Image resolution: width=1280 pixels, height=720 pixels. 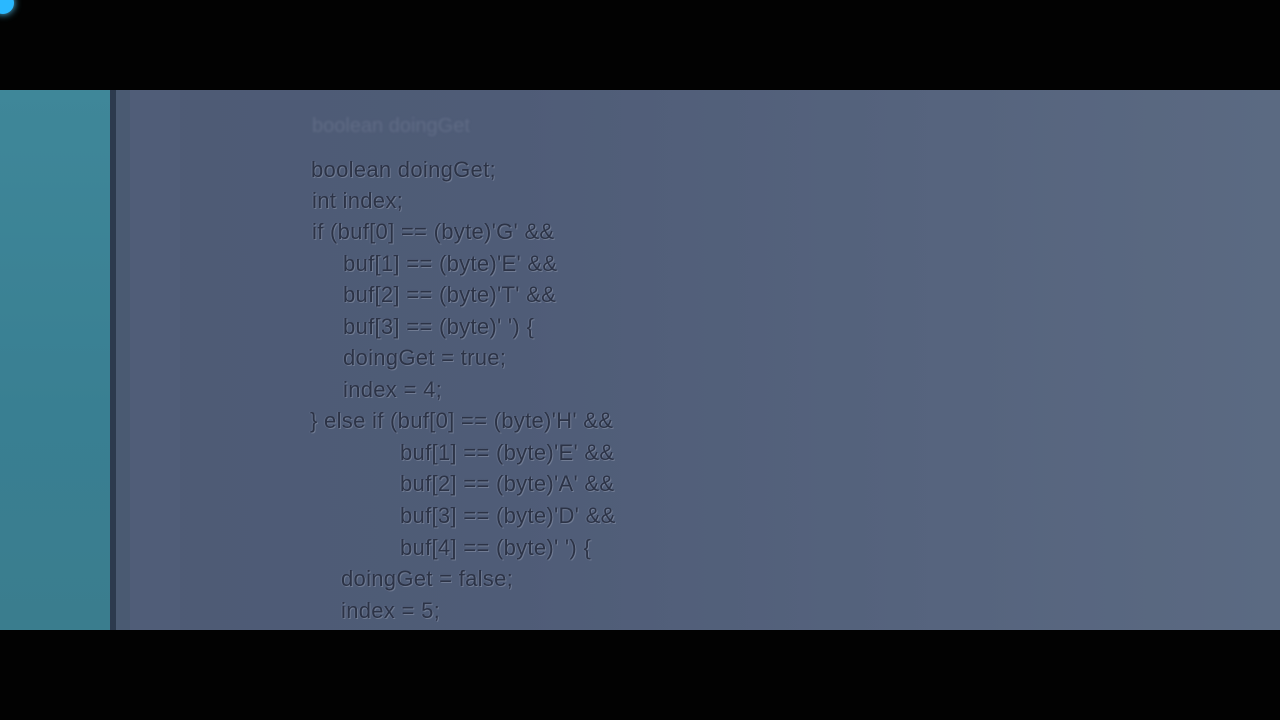 What do you see at coordinates (433, 231) in the screenshot?
I see `code-line: if (buf[0] == (byte)'G' &&` at bounding box center [433, 231].